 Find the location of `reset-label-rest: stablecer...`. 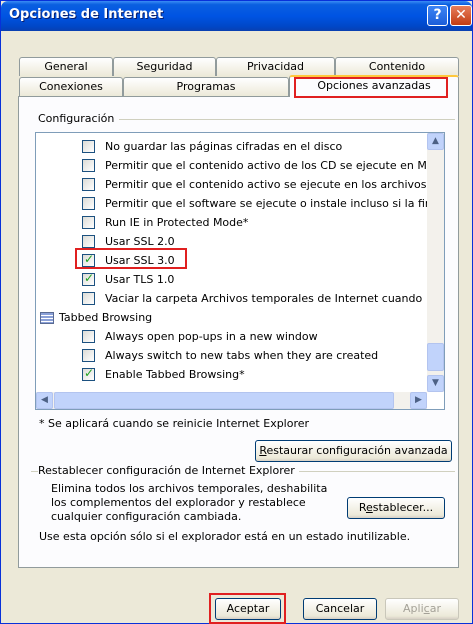

reset-label-rest: stablecer... is located at coordinates (403, 507).